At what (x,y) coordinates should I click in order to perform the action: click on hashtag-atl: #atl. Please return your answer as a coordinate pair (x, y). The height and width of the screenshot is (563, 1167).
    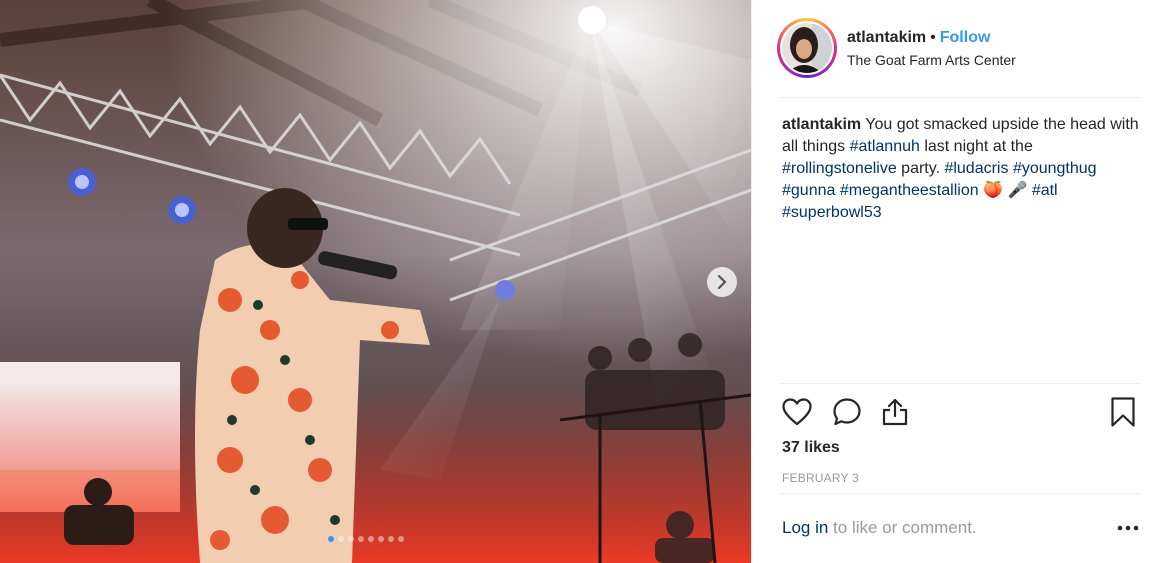
    Looking at the image, I should click on (1045, 190).